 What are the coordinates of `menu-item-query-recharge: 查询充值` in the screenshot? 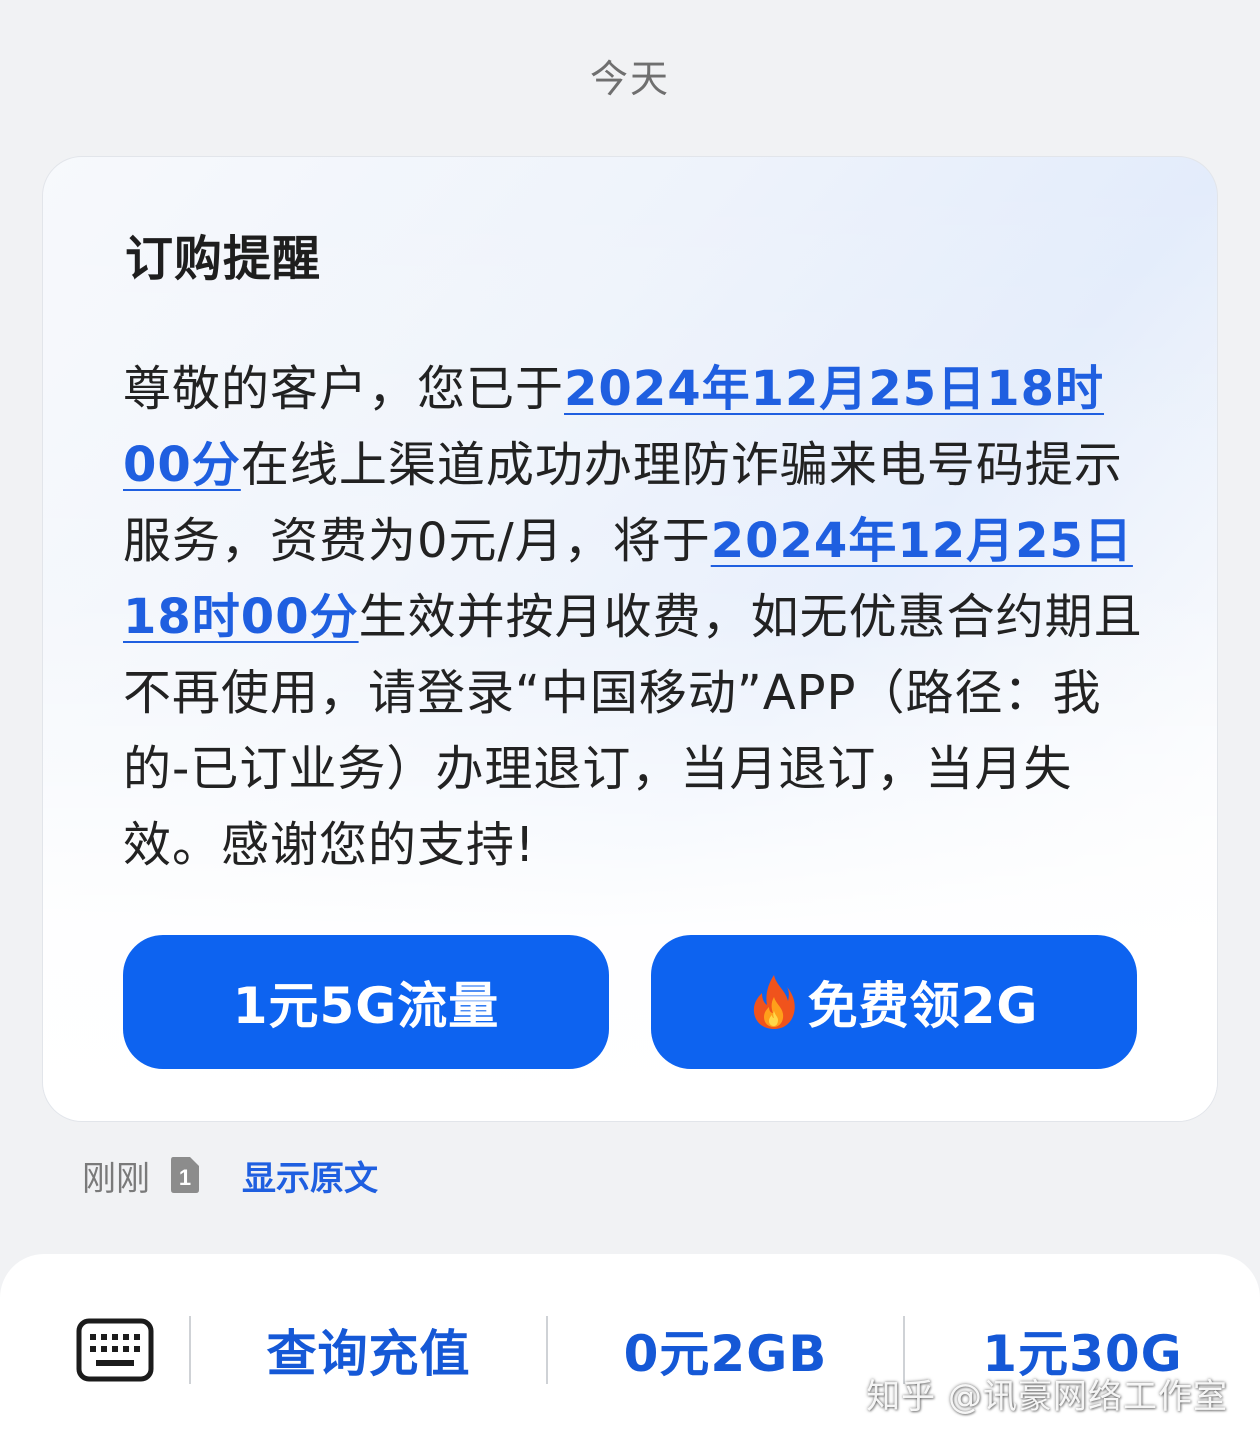 It's located at (368, 1350).